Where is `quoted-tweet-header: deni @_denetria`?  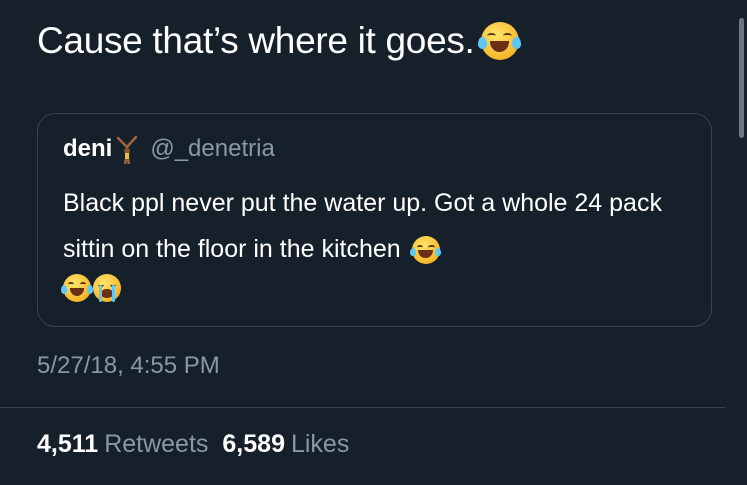
quoted-tweet-header: deni @_denetria is located at coordinates (169, 149).